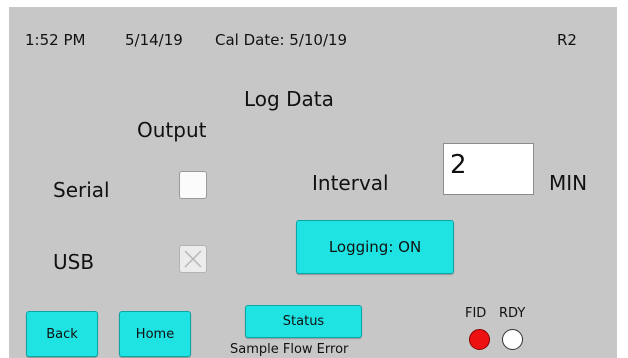  What do you see at coordinates (172, 130) in the screenshot?
I see `output-heading: Output` at bounding box center [172, 130].